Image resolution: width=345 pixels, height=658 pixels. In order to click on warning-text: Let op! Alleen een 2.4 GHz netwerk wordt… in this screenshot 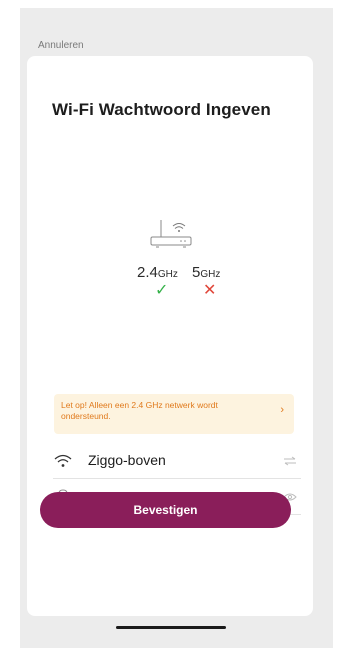, I will do `click(139, 410)`.